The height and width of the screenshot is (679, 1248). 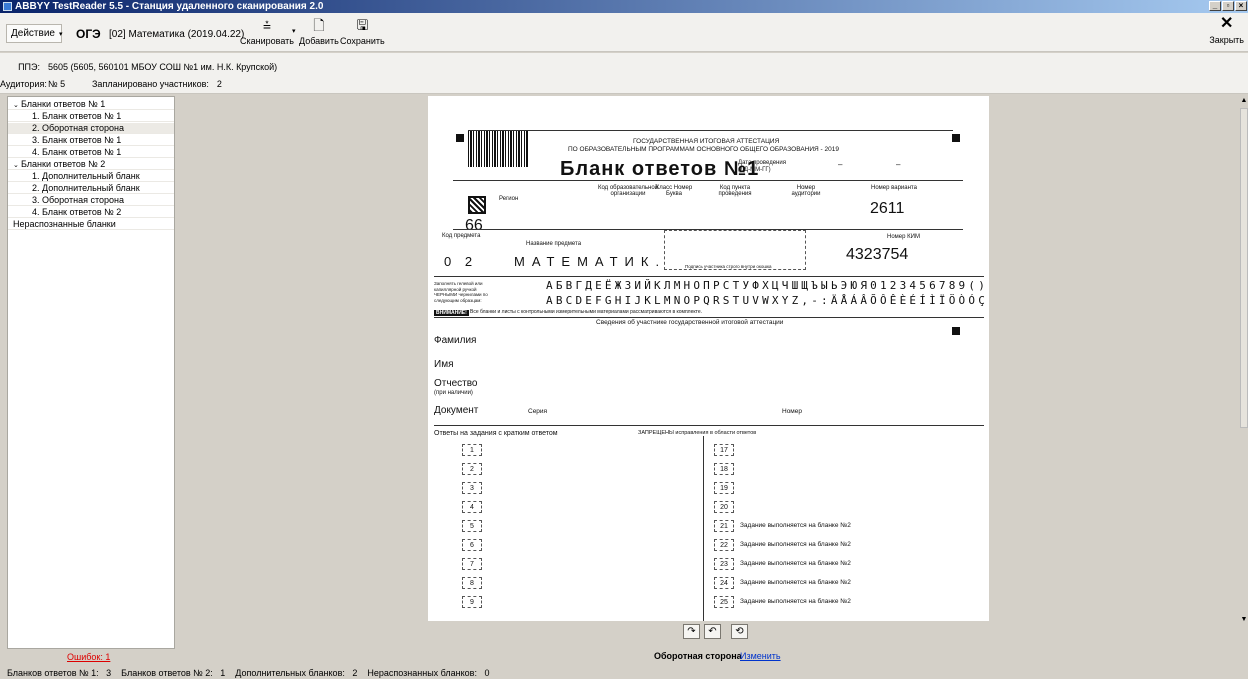 I want to click on tree-item-label: 3. Оборотная сторона, so click(x=78, y=200).